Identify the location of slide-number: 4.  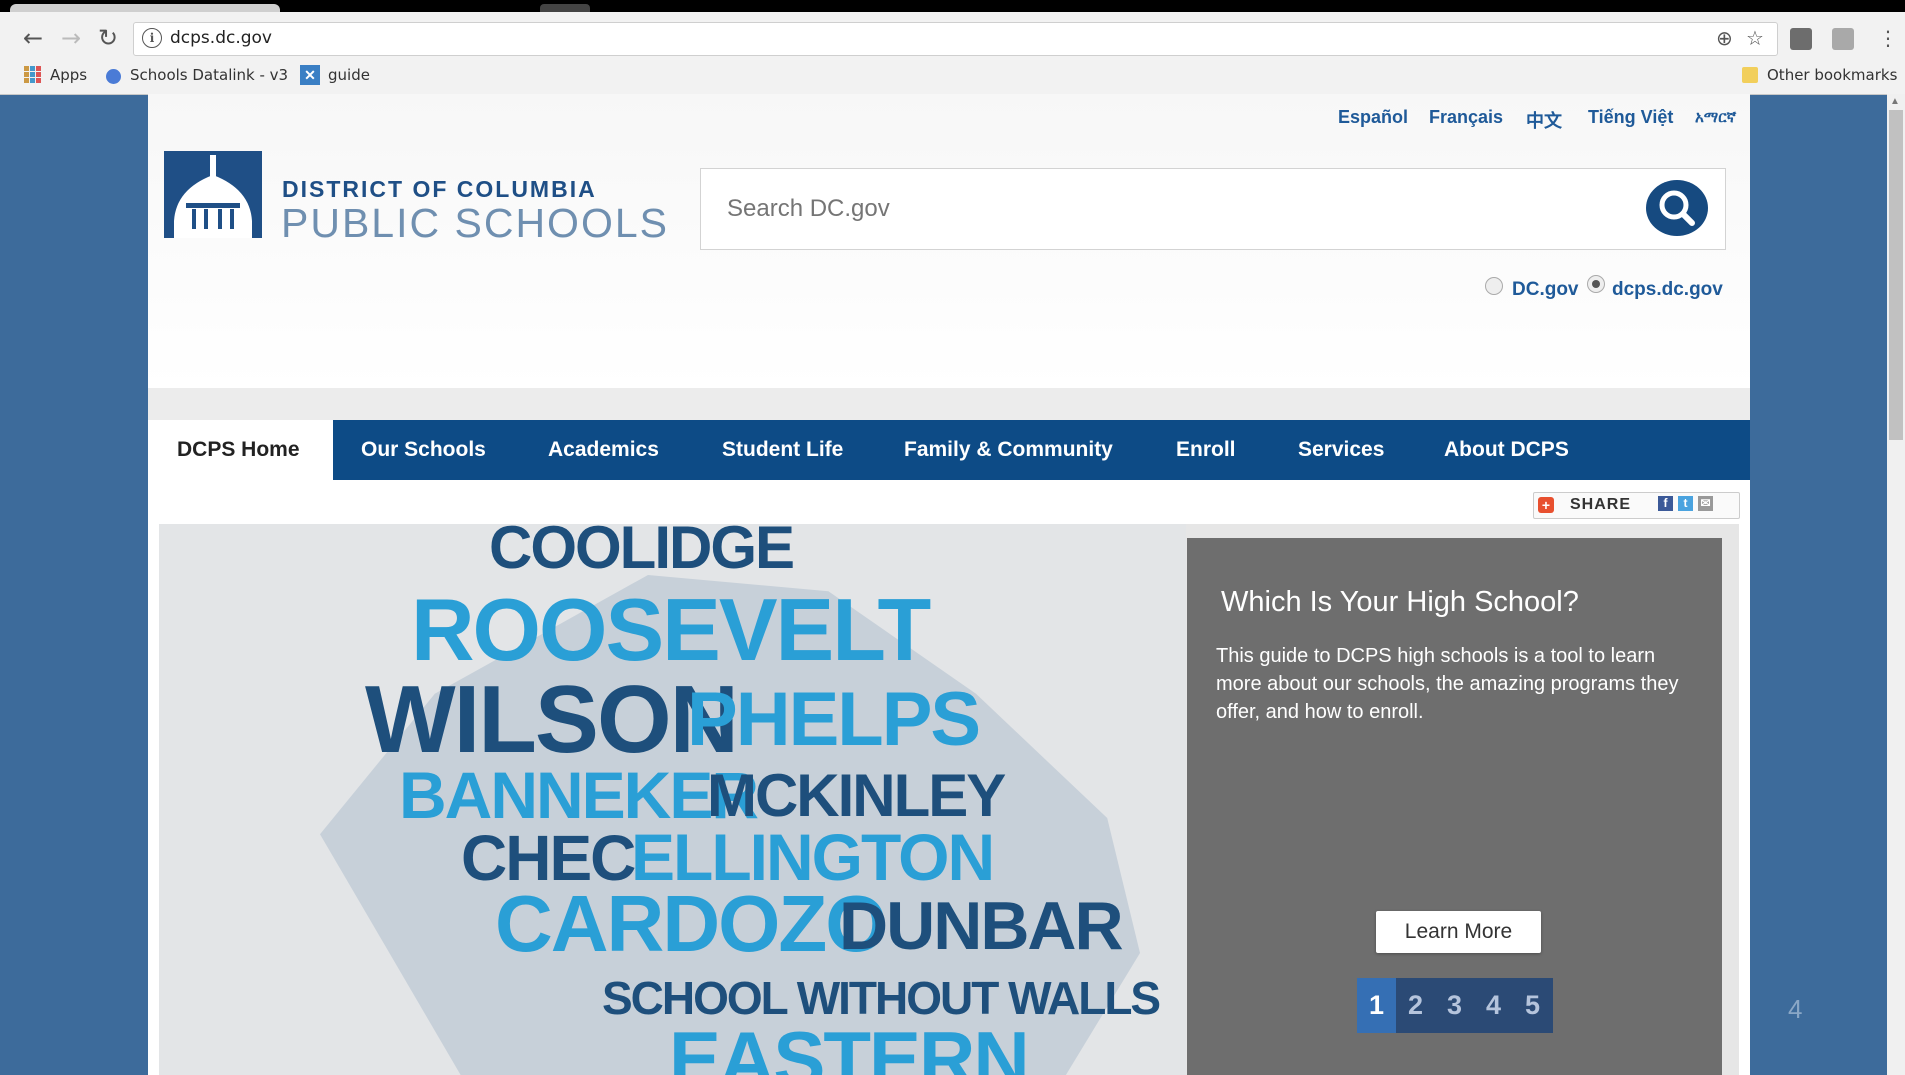
(1795, 1009).